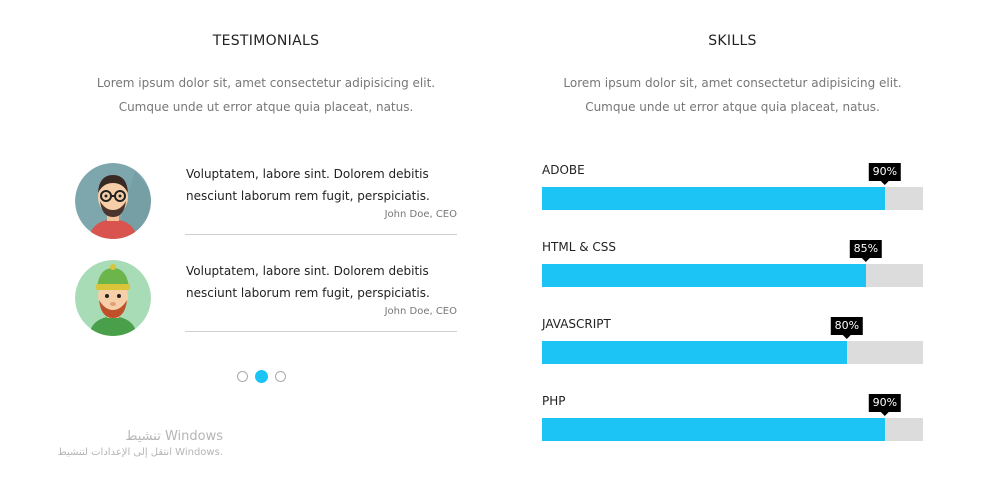 The width and height of the screenshot is (1000, 483). What do you see at coordinates (563, 170) in the screenshot?
I see `skill-label: ADOBE` at bounding box center [563, 170].